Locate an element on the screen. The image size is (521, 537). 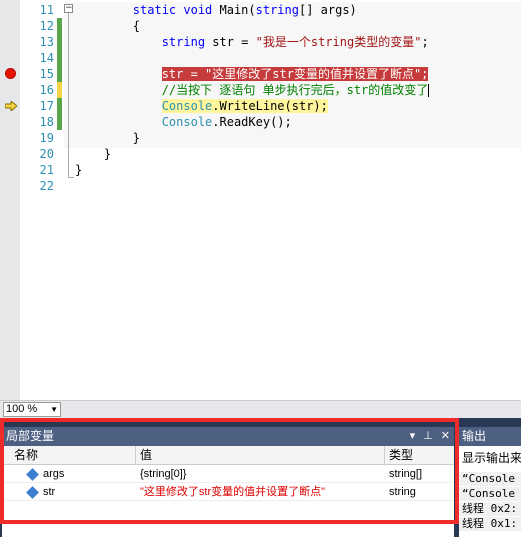
column-header-value: 值 is located at coordinates (260, 455).